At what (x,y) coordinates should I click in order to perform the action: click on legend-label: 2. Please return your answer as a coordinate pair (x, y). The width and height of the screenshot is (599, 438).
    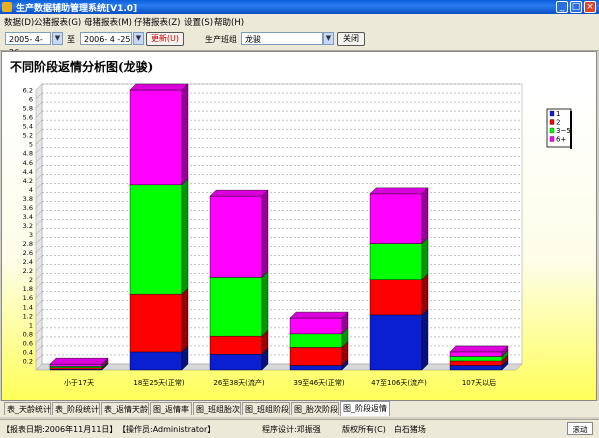
    Looking at the image, I should click on (558, 123).